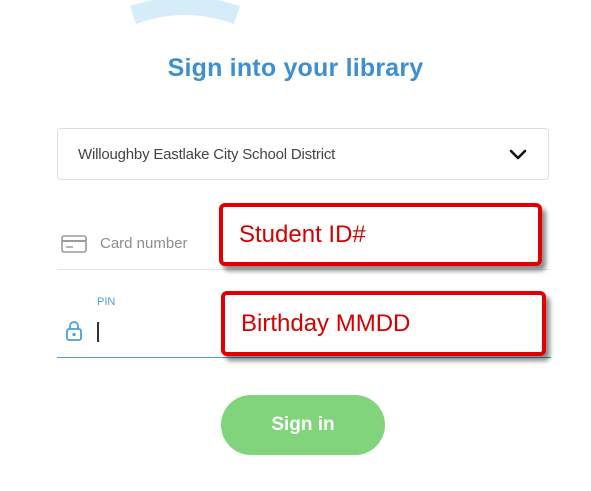  What do you see at coordinates (74, 331) in the screenshot?
I see `lock-icon` at bounding box center [74, 331].